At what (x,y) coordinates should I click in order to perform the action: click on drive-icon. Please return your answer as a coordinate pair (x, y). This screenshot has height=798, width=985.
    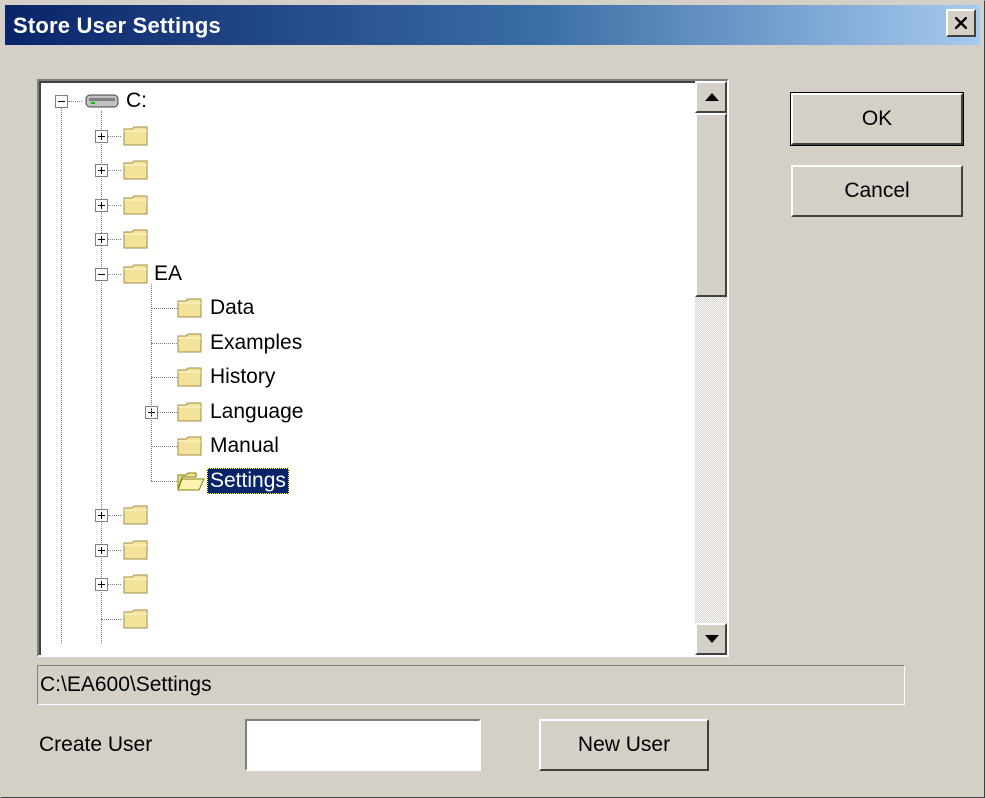
    Looking at the image, I should click on (102, 101).